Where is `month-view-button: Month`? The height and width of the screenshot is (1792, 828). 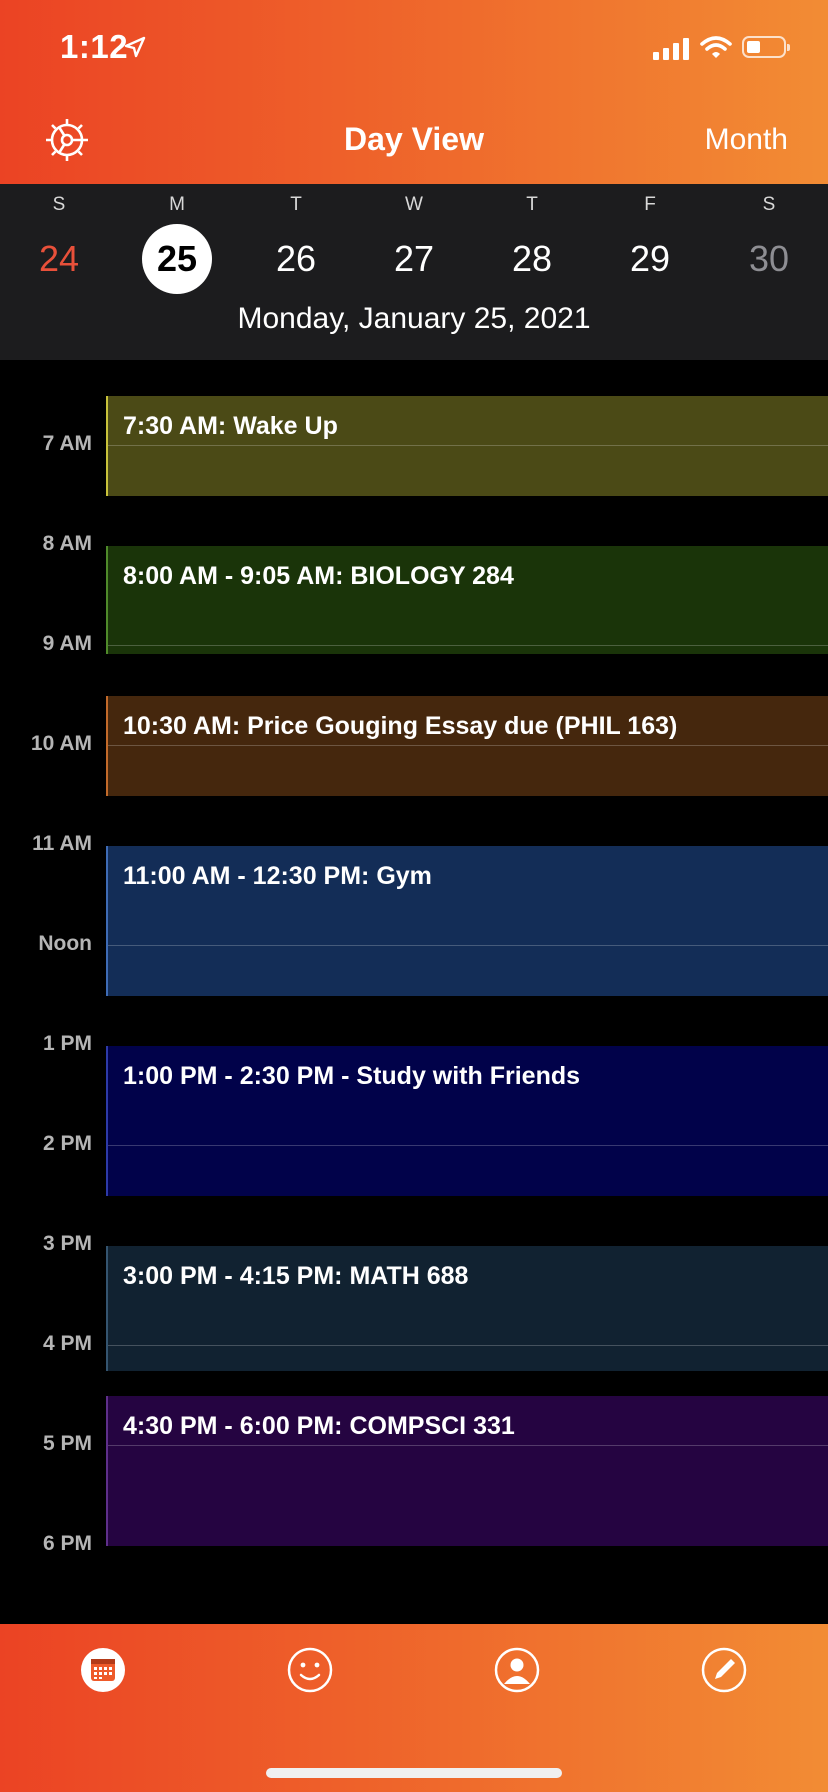
month-view-button: Month is located at coordinates (746, 140).